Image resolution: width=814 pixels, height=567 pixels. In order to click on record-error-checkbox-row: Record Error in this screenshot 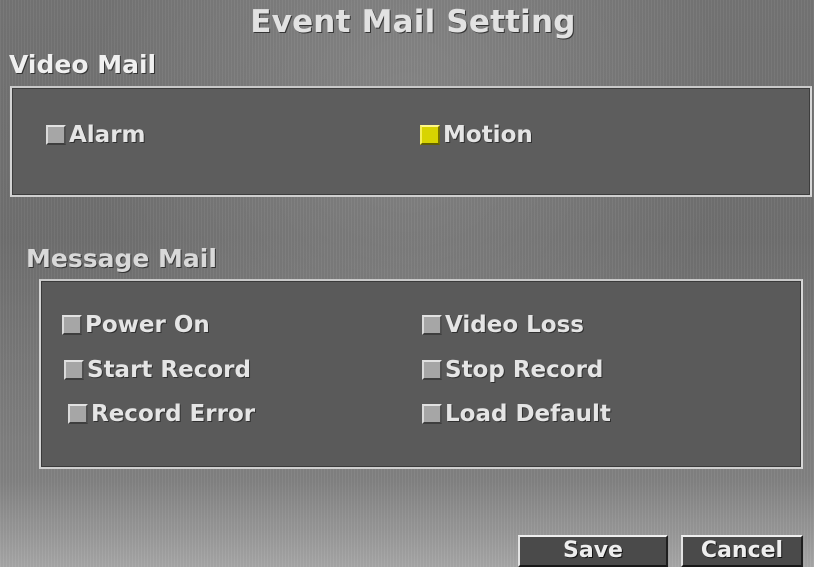, I will do `click(161, 414)`.